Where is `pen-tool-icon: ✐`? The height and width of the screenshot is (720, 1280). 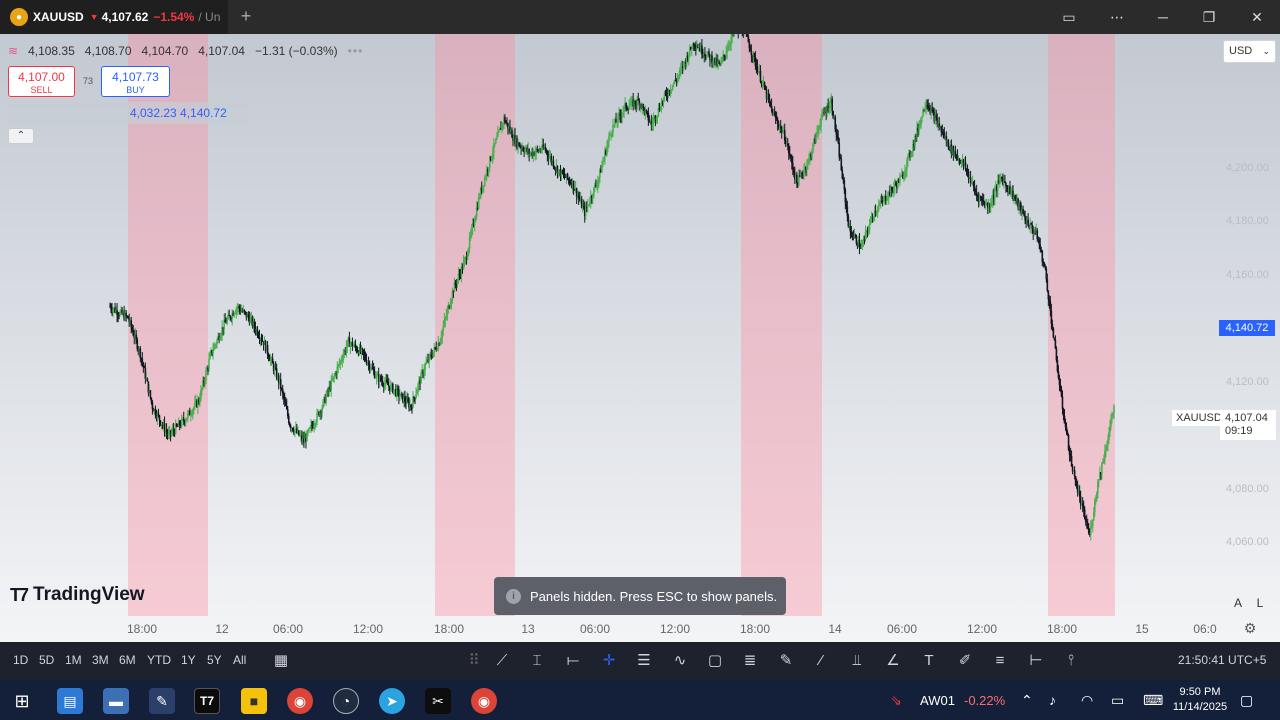
pen-tool-icon: ✐ is located at coordinates (965, 661).